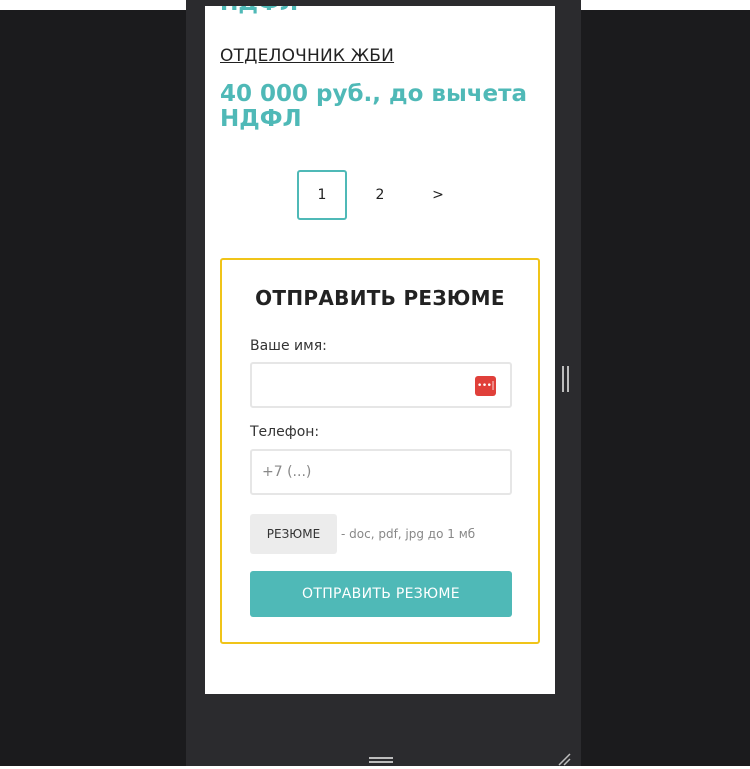 Image resolution: width=750 pixels, height=769 pixels. Describe the element at coordinates (438, 195) in the screenshot. I see `next-page-button: >` at that location.